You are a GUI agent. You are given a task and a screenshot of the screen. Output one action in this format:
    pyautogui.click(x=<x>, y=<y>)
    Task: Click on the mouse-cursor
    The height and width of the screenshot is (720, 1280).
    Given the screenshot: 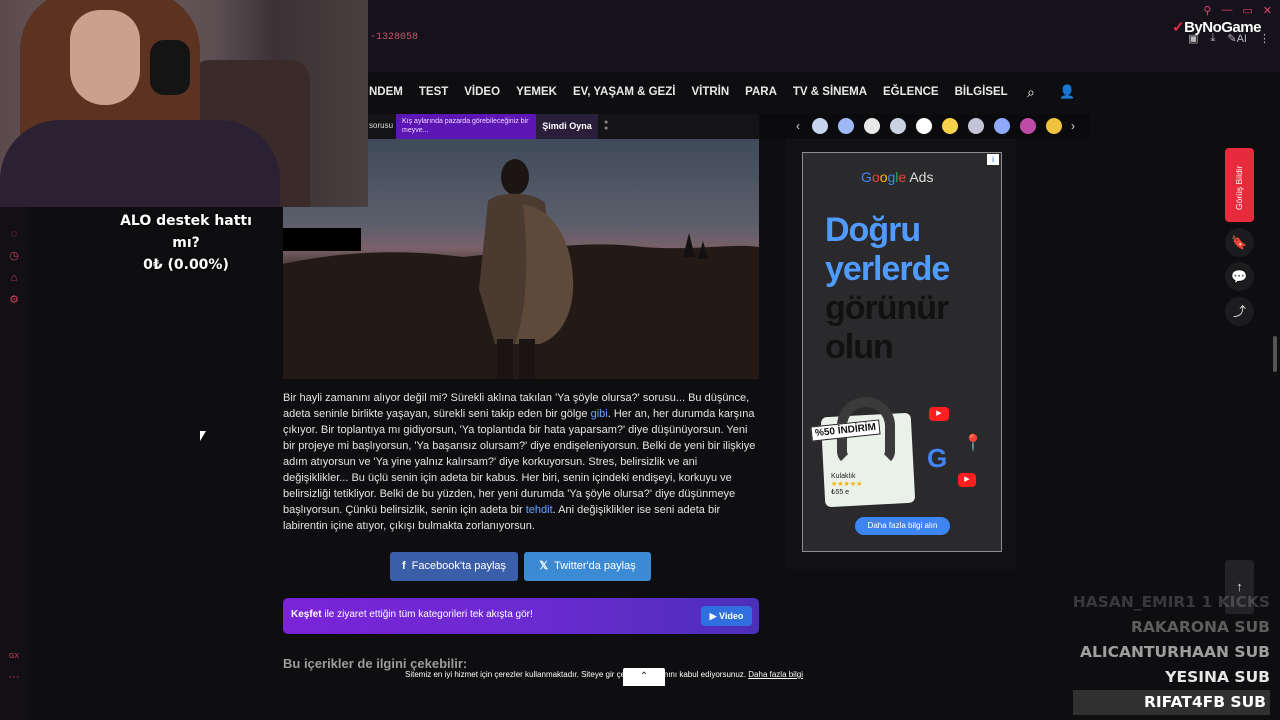 What is the action you would take?
    pyautogui.click(x=203, y=436)
    